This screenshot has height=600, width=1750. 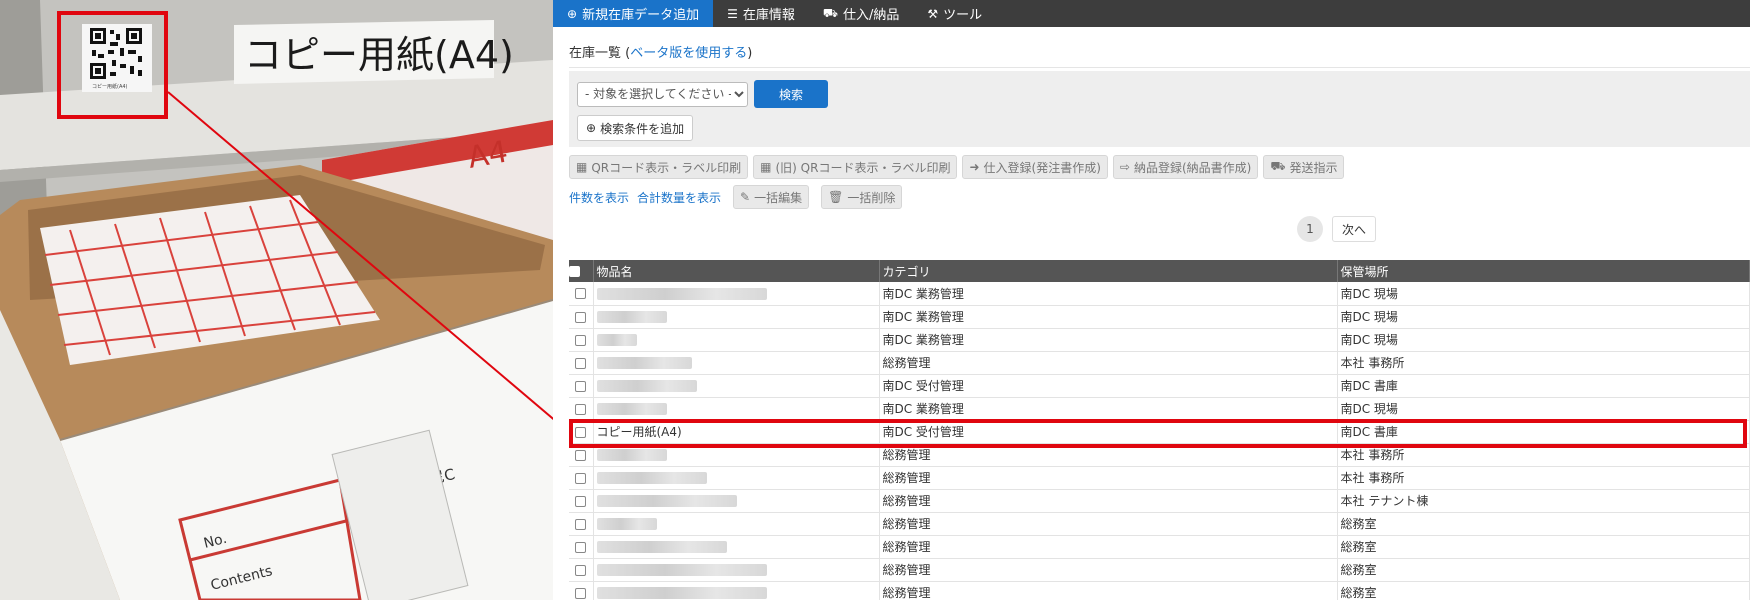 I want to click on table-row: コピー用紙(A4) 南DC 受付管理 南DC 書庫, so click(x=1159, y=432).